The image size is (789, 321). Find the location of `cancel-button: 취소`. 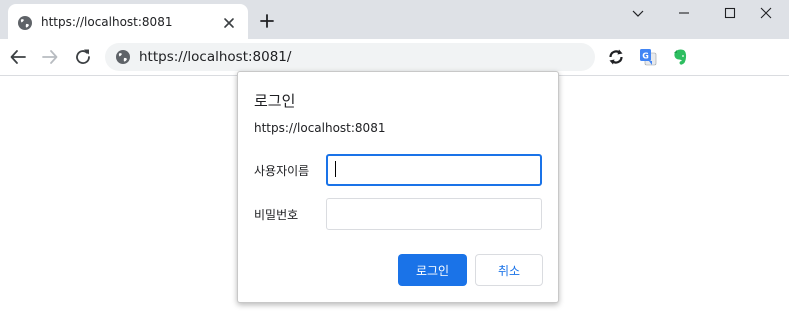

cancel-button: 취소 is located at coordinates (509, 270).